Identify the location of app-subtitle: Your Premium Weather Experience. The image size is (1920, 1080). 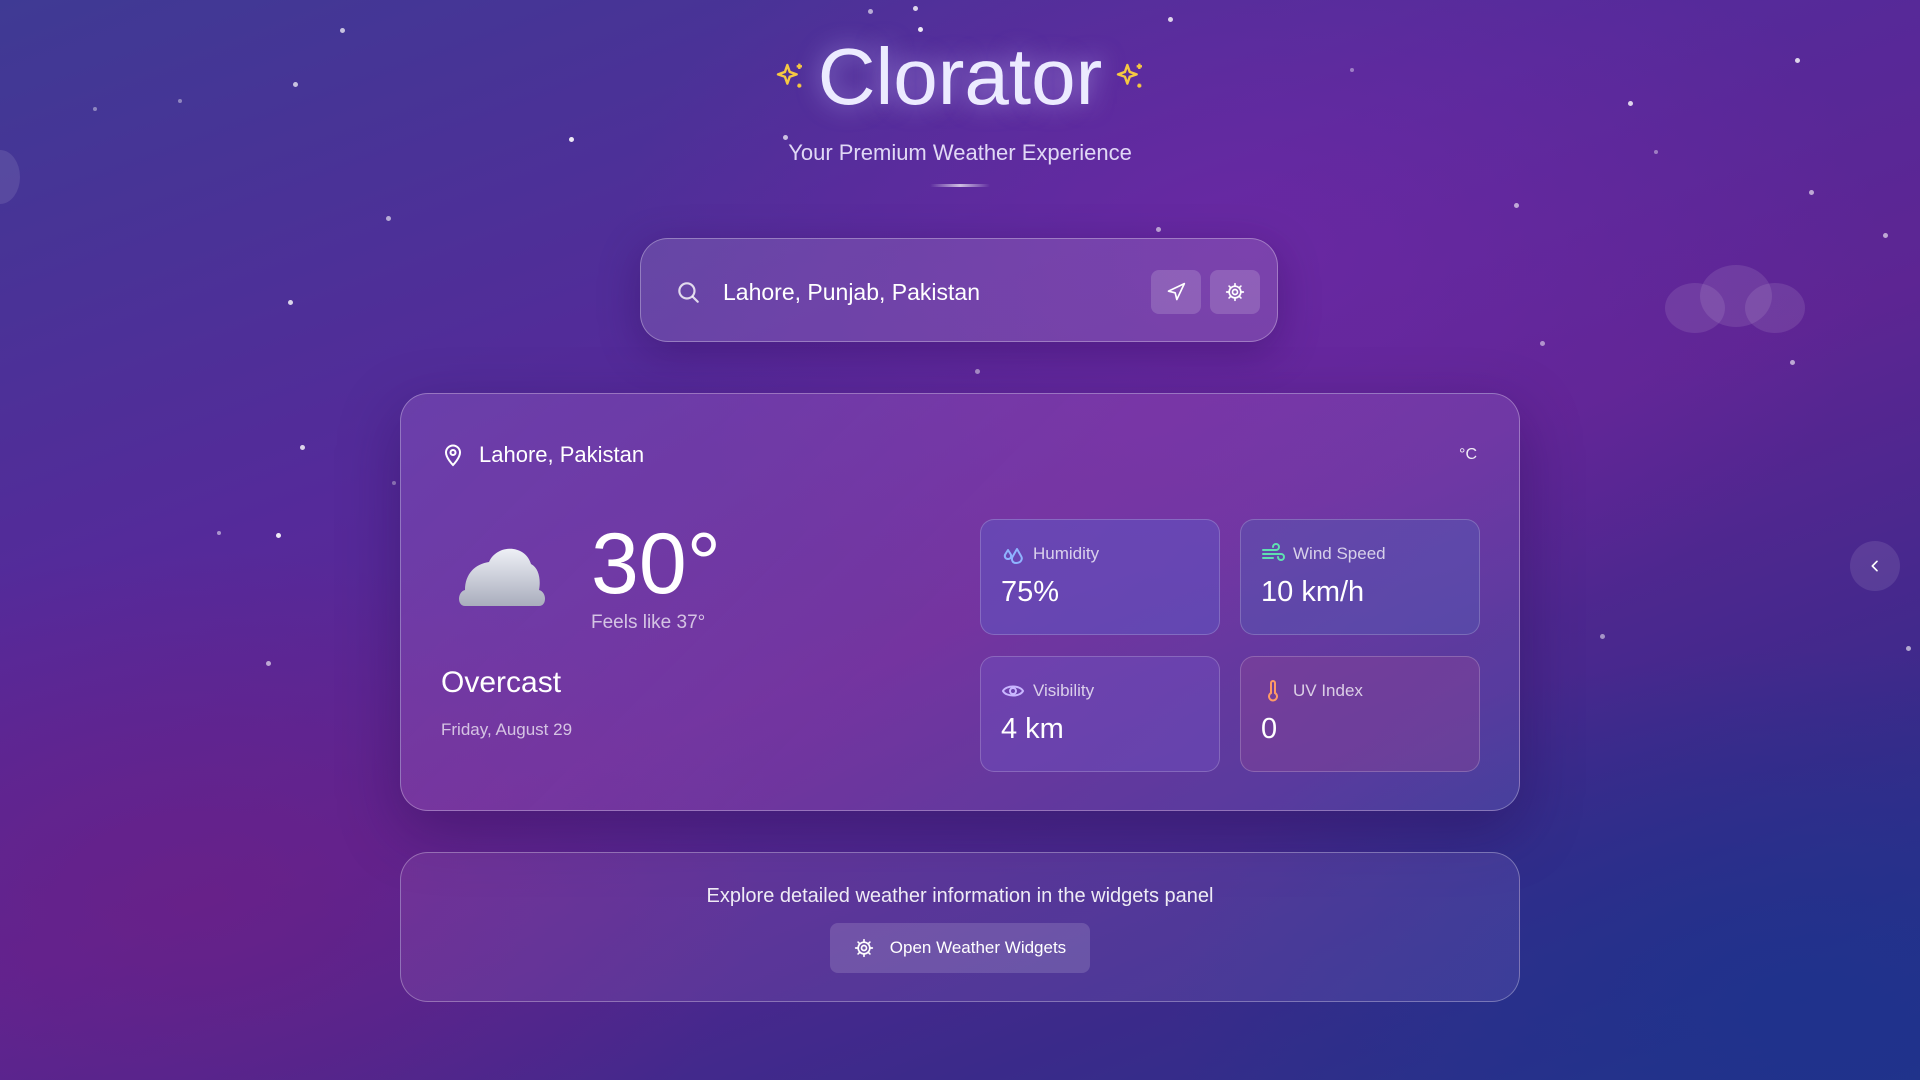
(960, 152).